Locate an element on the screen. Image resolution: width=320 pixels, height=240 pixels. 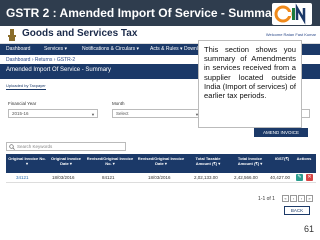
tab-uploaded-by-taxpayer: Uploaded by Taxpayer is located at coordinates (26, 86).